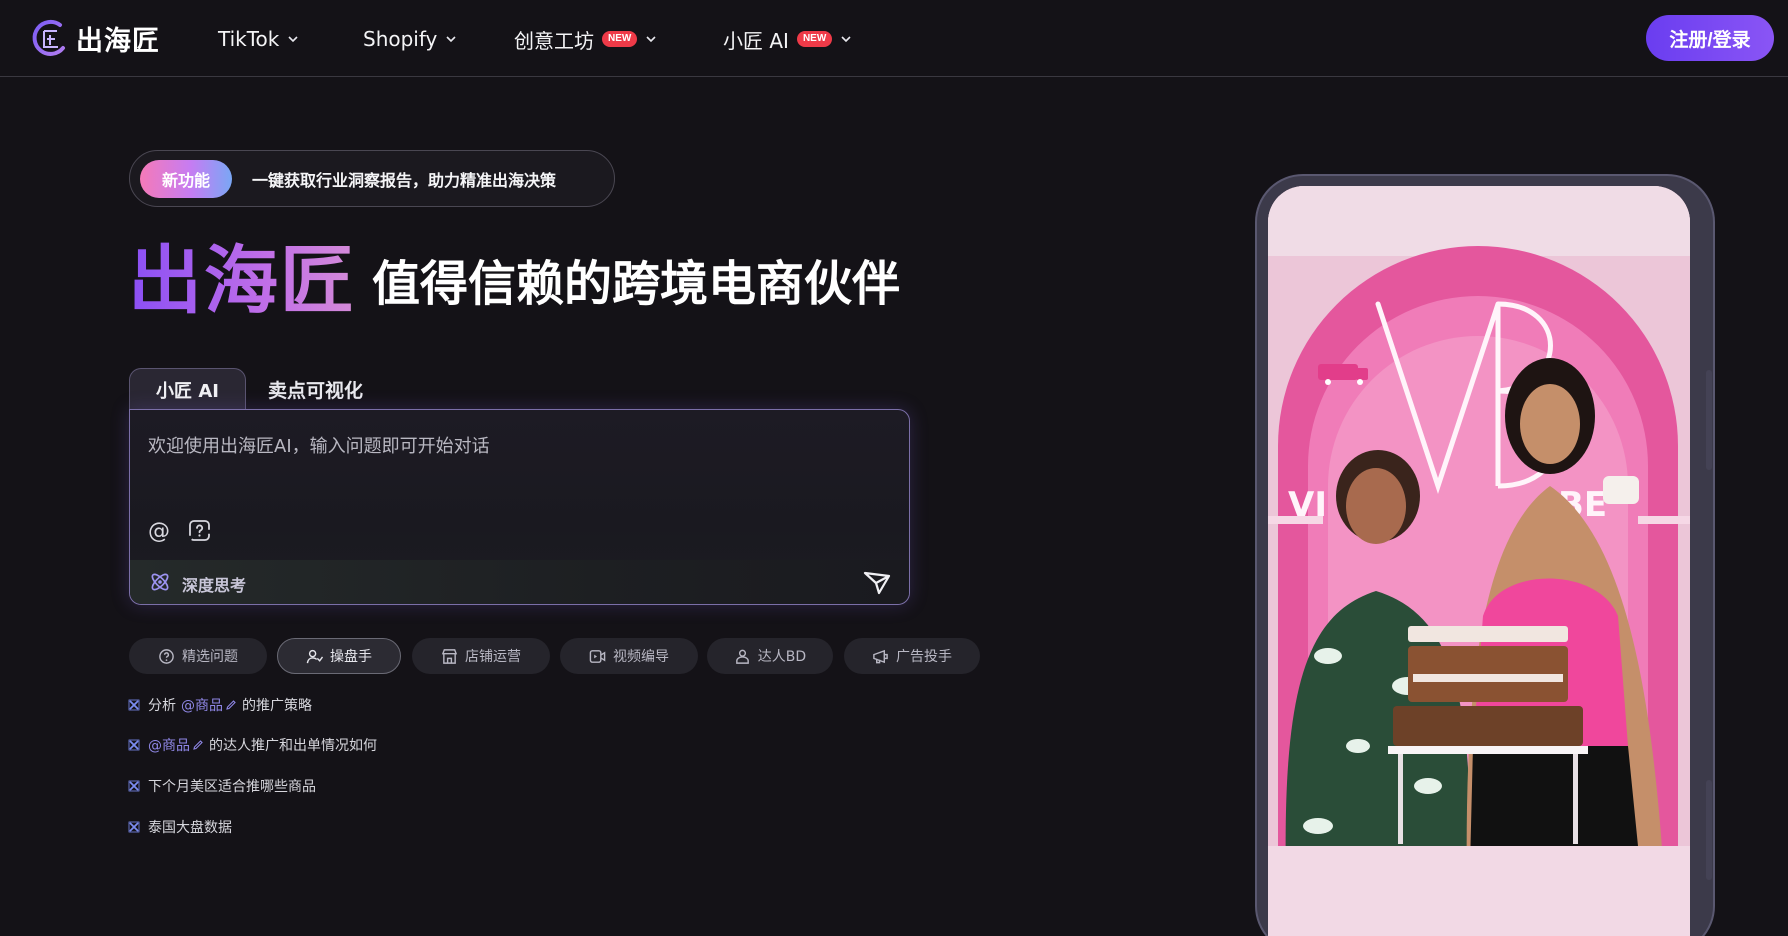 The height and width of the screenshot is (936, 1788). I want to click on promo-text: 一键获取行业洞察报告，助力精准出海决策, so click(404, 180).